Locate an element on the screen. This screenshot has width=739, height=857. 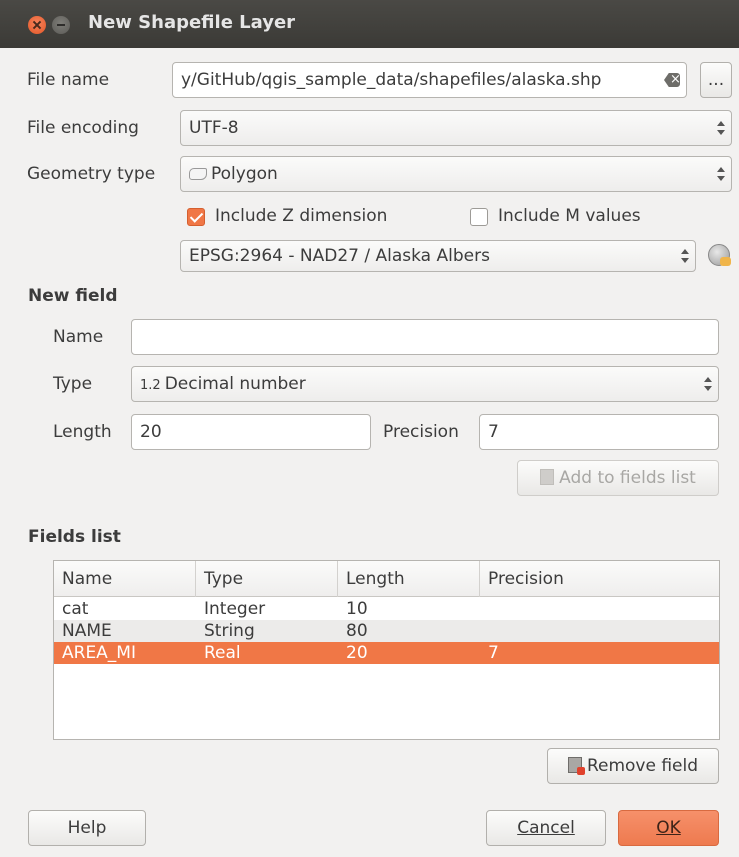
close-window-icon is located at coordinates (37, 25).